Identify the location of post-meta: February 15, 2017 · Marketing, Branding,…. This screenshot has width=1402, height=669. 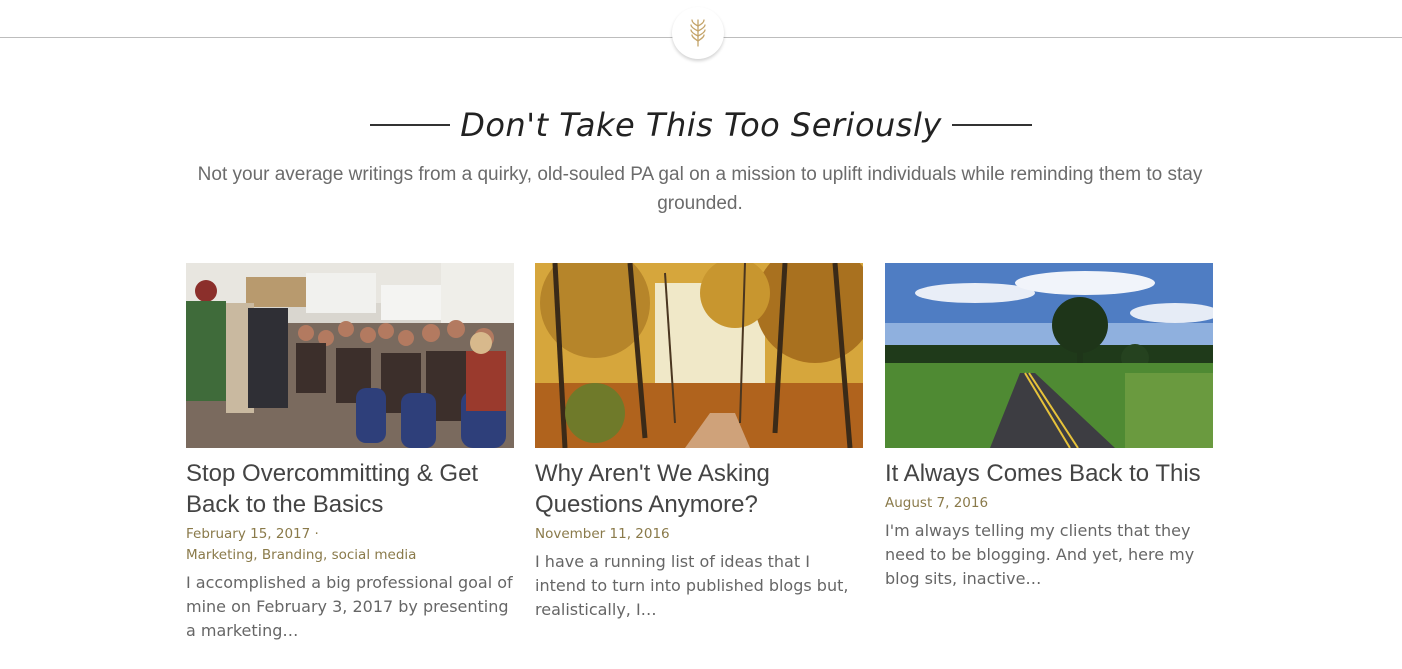
(350, 545).